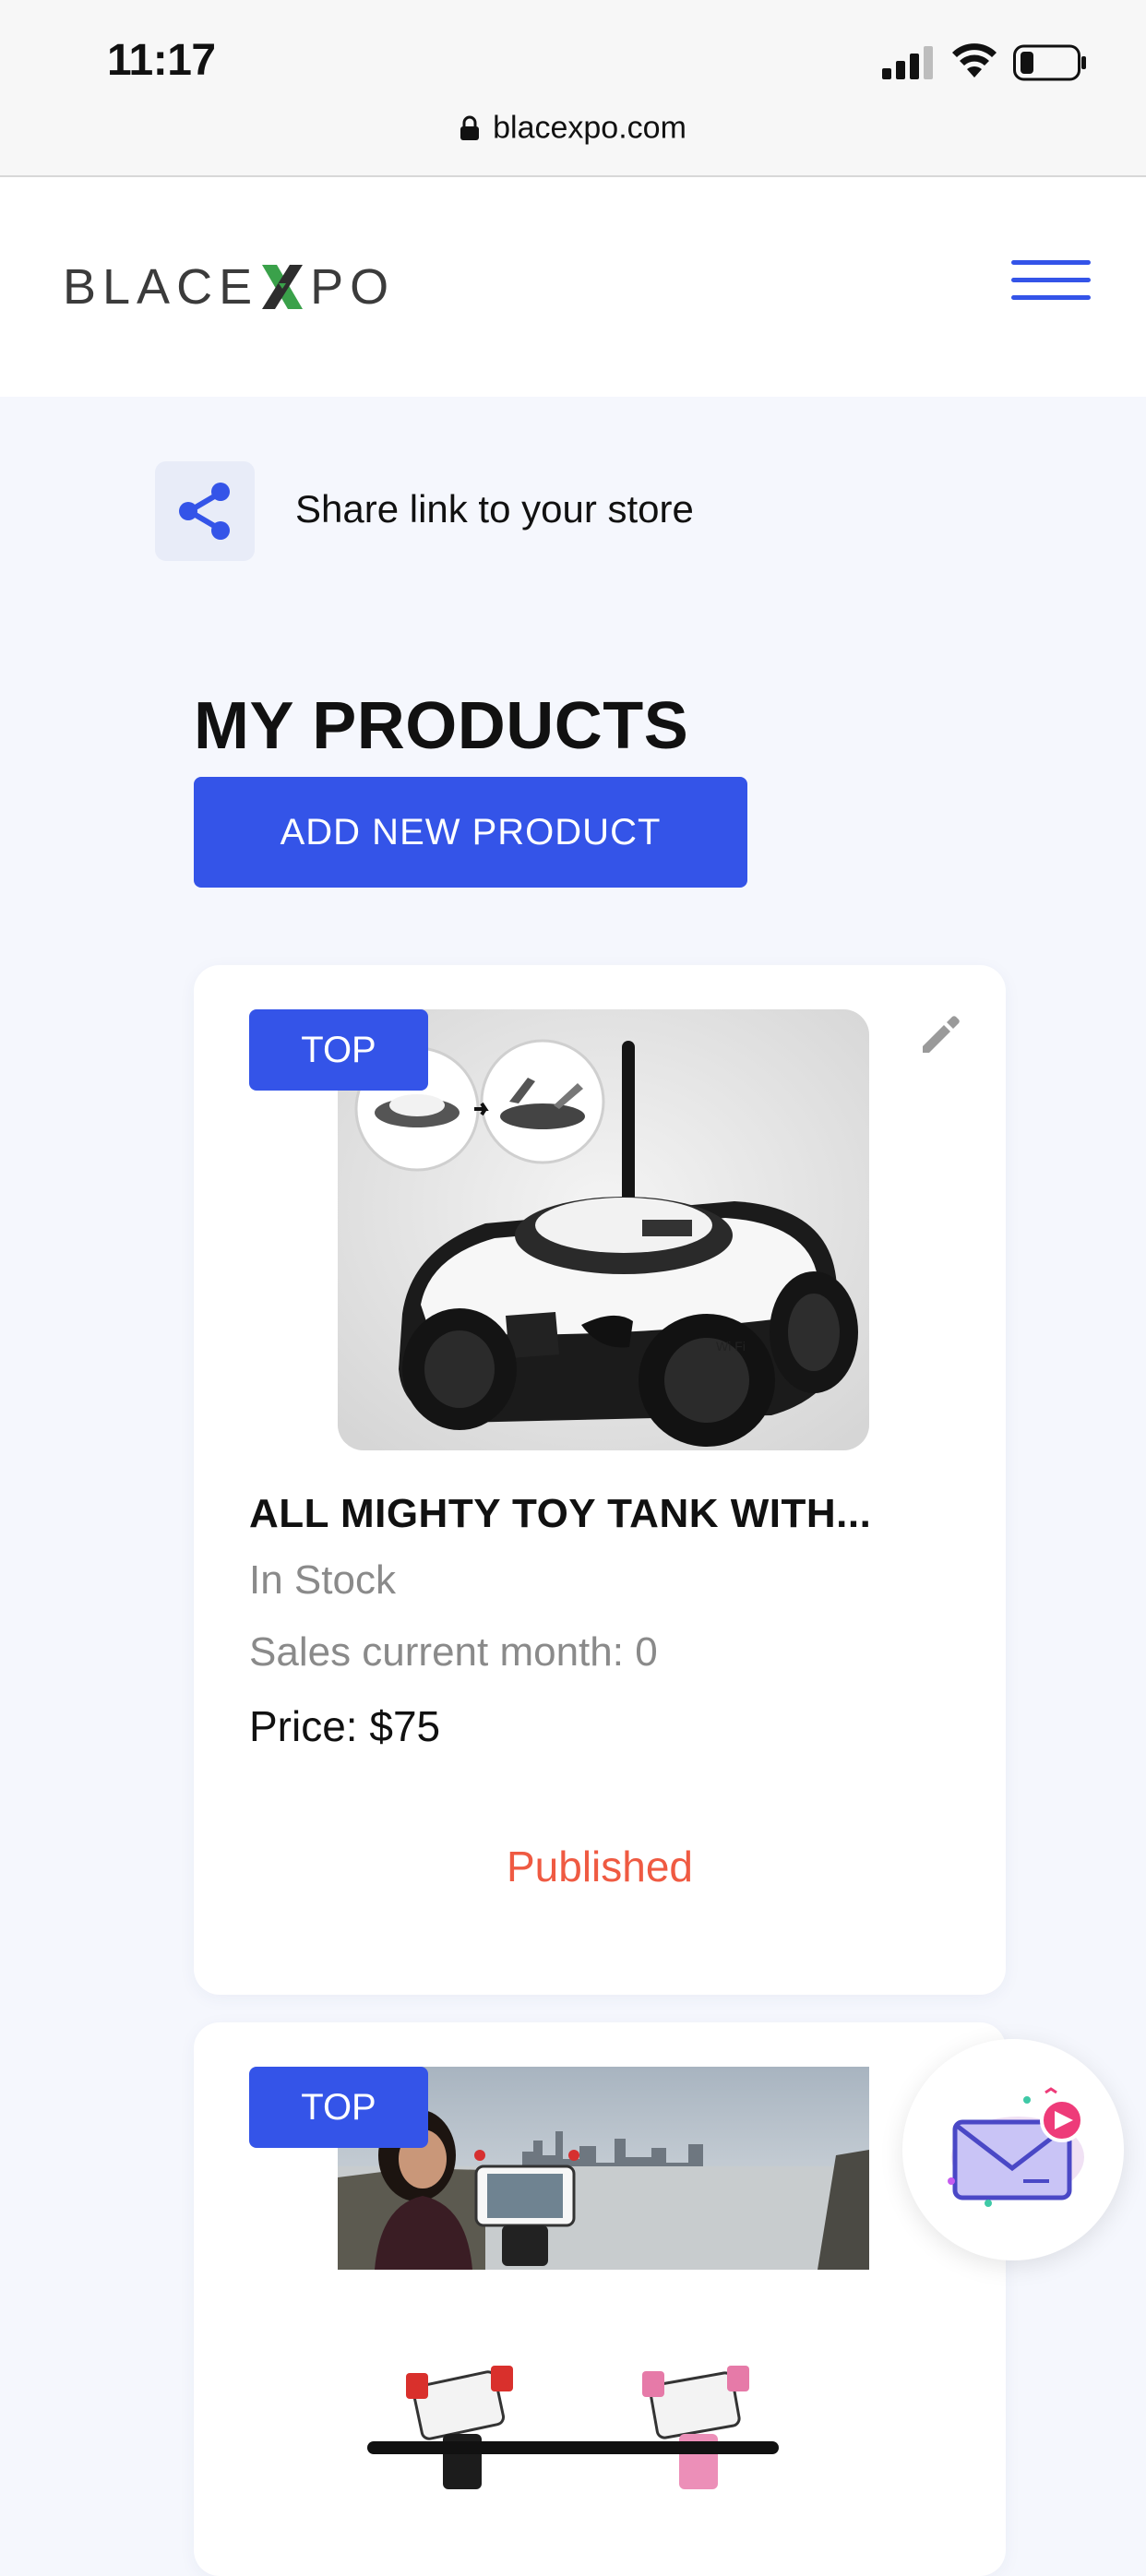 The height and width of the screenshot is (2576, 1146). What do you see at coordinates (1016, 2147) in the screenshot?
I see `envelope-send-icon` at bounding box center [1016, 2147].